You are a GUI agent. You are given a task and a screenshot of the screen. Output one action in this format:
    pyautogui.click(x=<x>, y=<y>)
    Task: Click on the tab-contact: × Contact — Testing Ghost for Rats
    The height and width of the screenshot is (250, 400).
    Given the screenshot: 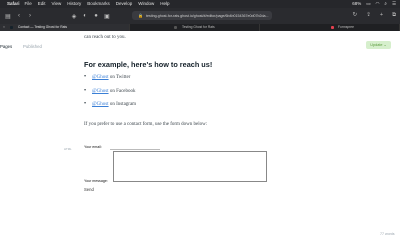 What is the action you would take?
    pyautogui.click(x=65, y=27)
    